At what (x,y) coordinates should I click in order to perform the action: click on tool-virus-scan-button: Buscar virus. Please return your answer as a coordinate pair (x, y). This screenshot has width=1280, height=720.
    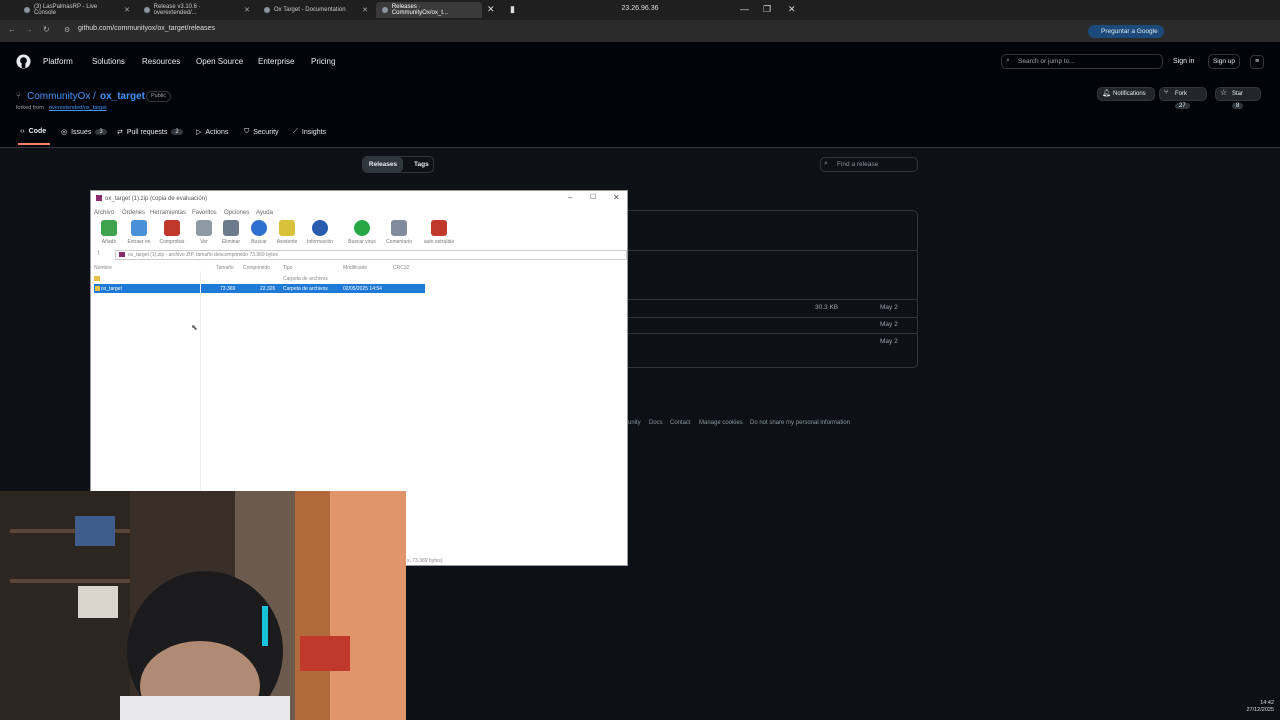
    Looking at the image, I should click on (362, 232).